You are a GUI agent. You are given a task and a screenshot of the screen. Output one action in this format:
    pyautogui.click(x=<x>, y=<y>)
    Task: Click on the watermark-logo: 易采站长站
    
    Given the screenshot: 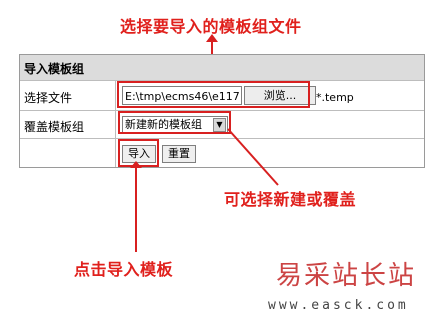 What is the action you would take?
    pyautogui.click(x=346, y=276)
    